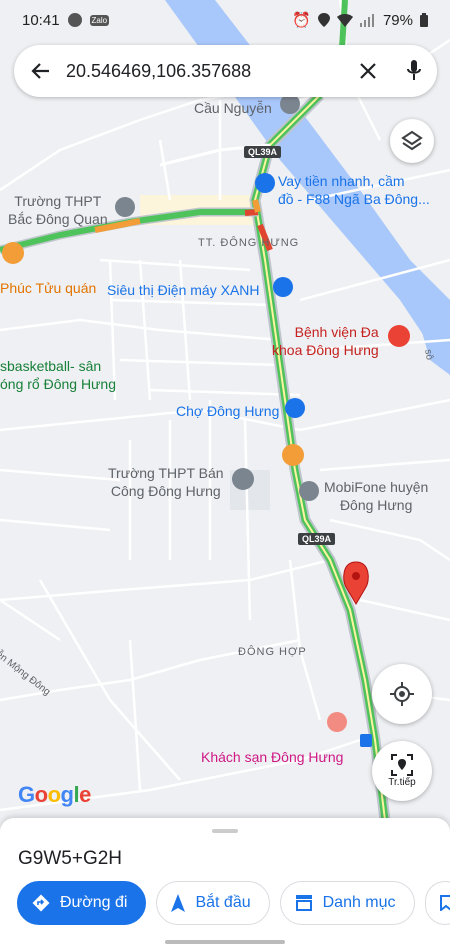 This screenshot has height=950, width=450. I want to click on sheet-drag-handle, so click(225, 831).